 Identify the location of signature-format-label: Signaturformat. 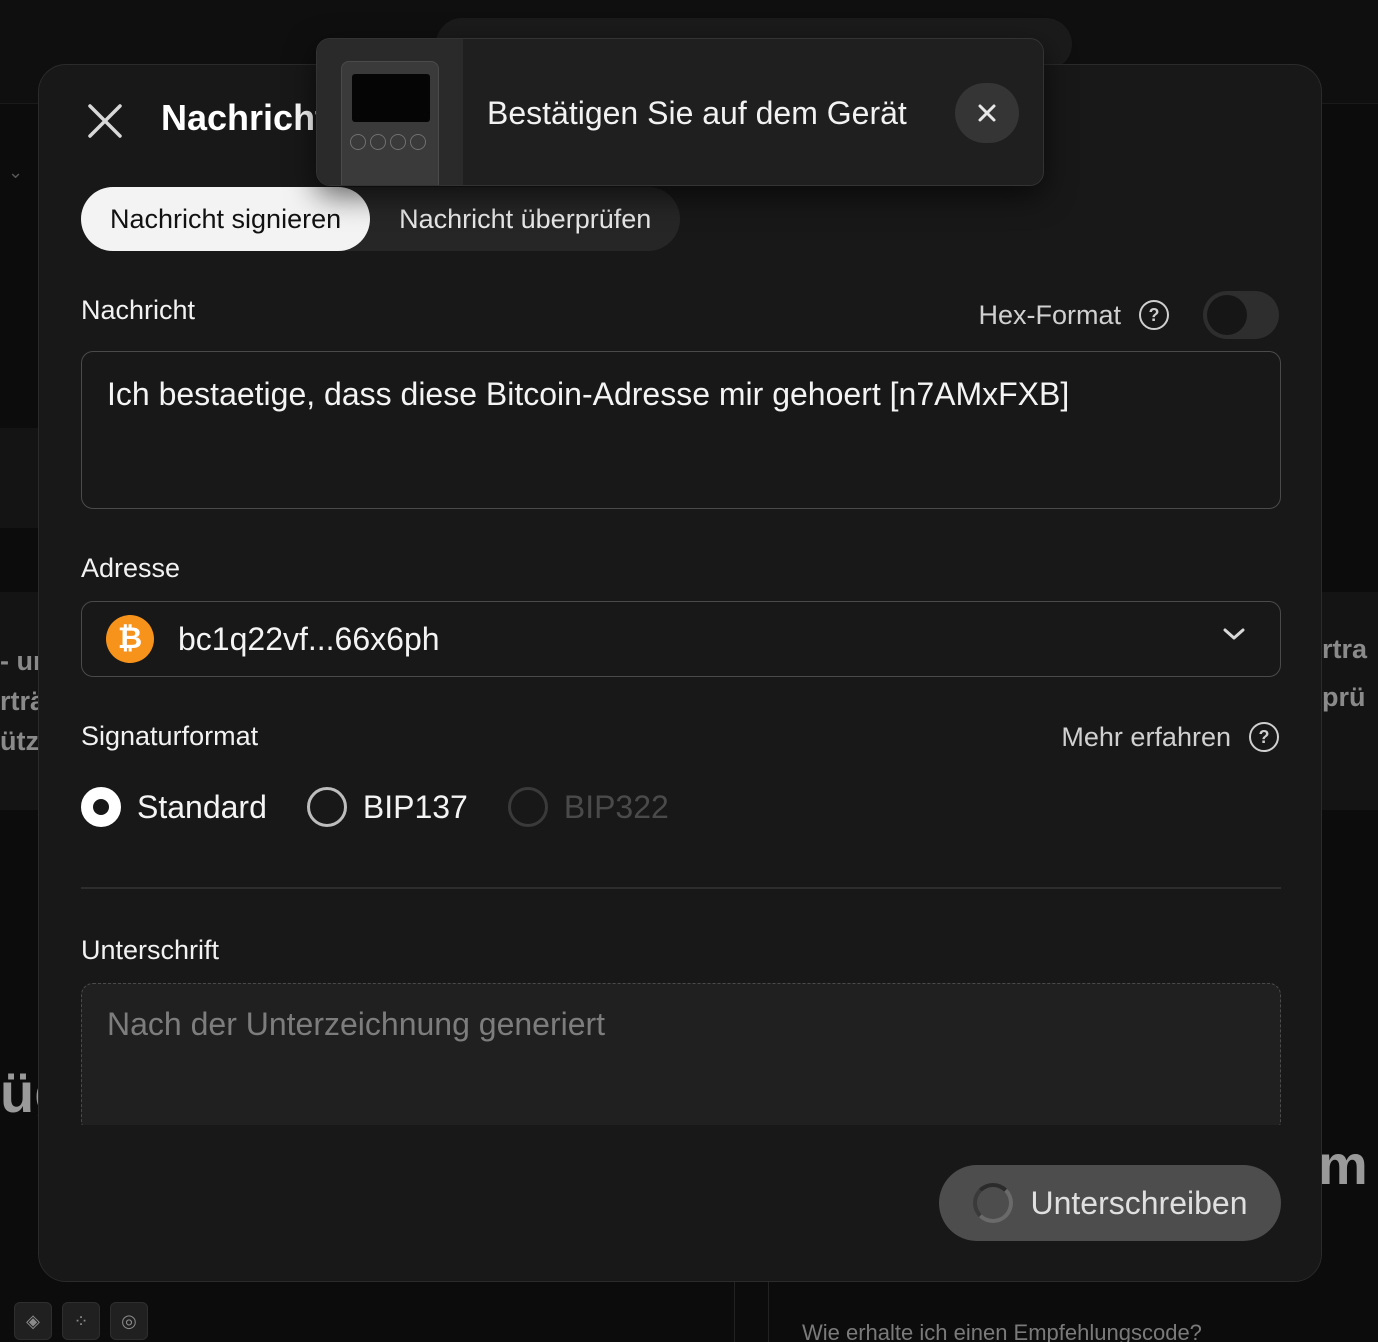
(170, 736).